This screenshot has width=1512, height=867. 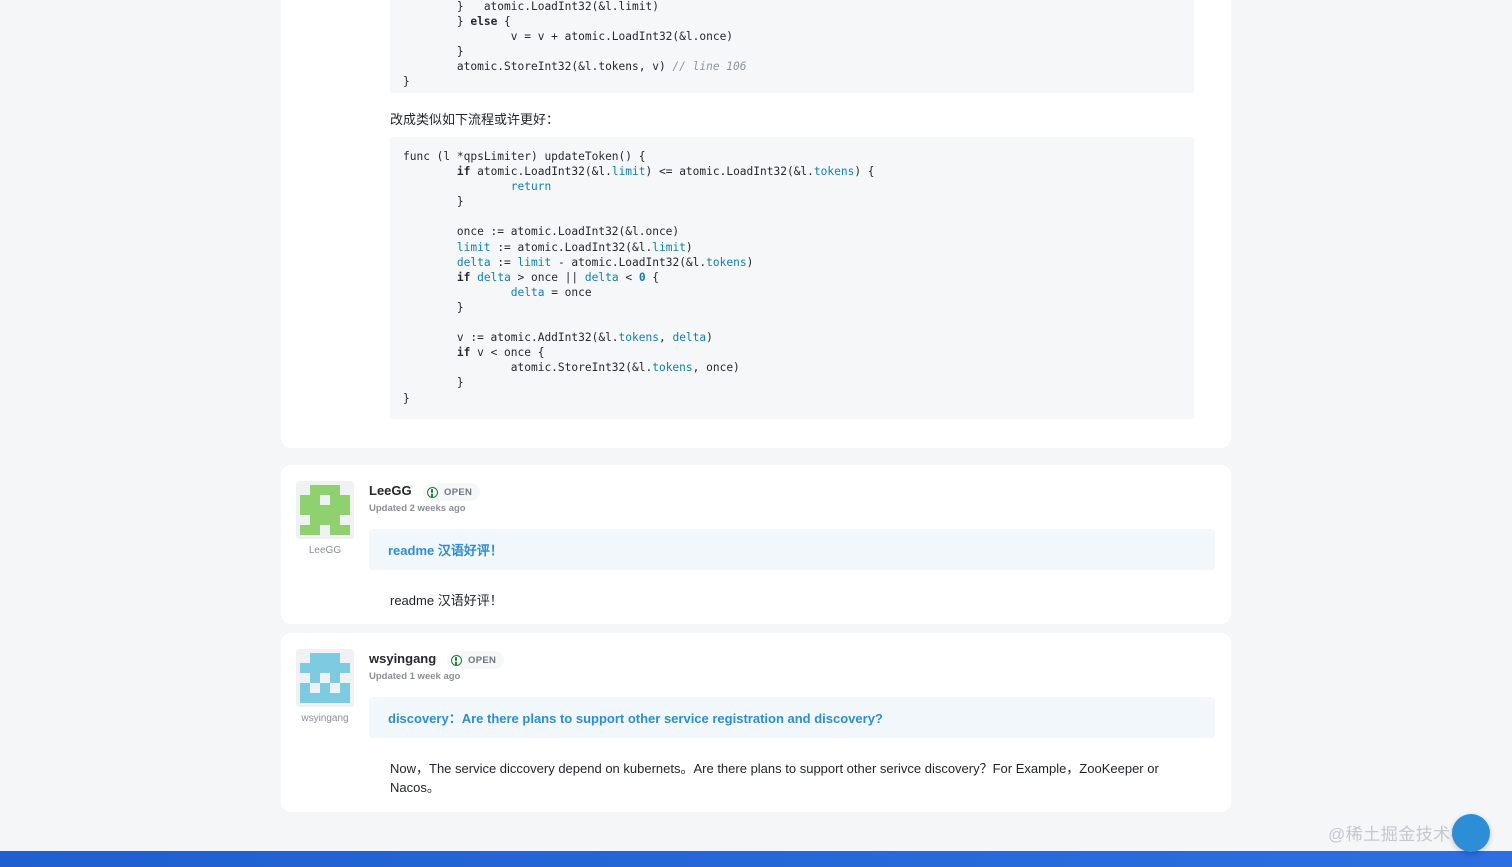 I want to click on updated-time: Updated 1 week ago, so click(x=415, y=676).